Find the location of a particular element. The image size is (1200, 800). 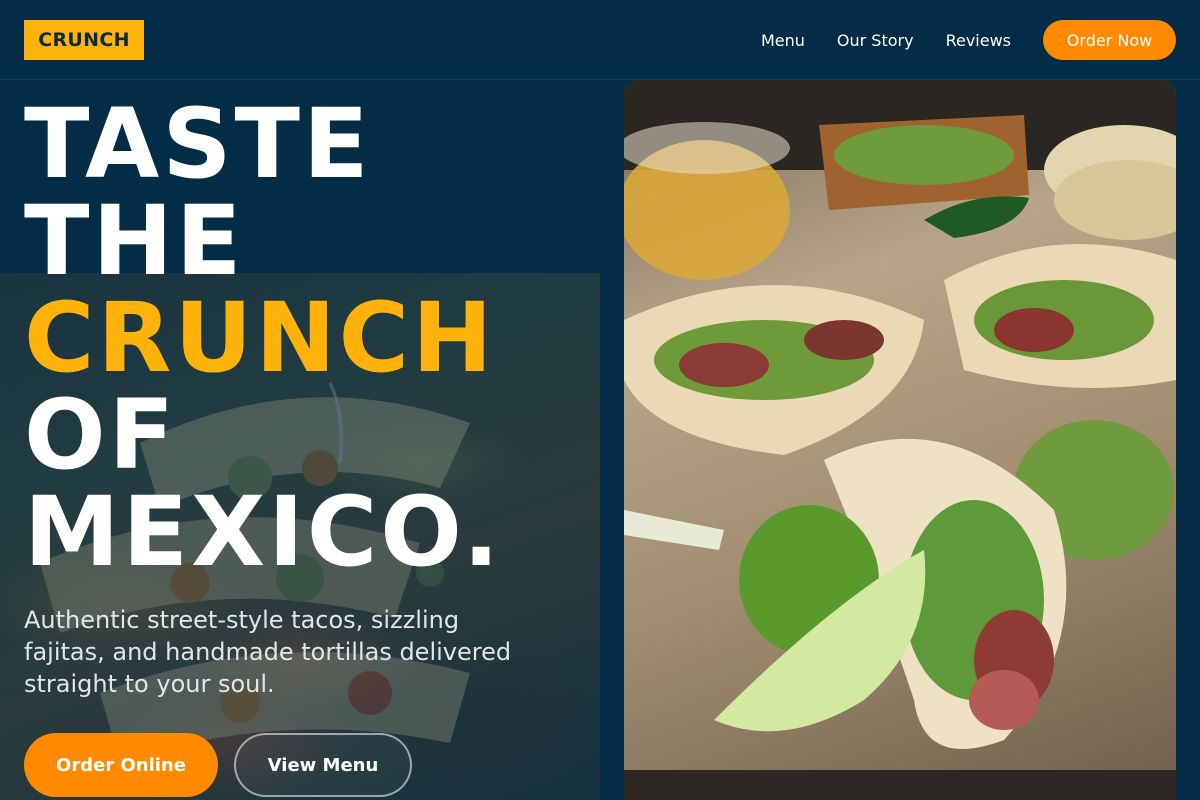

headline-line: MEXICO. is located at coordinates (263, 532).